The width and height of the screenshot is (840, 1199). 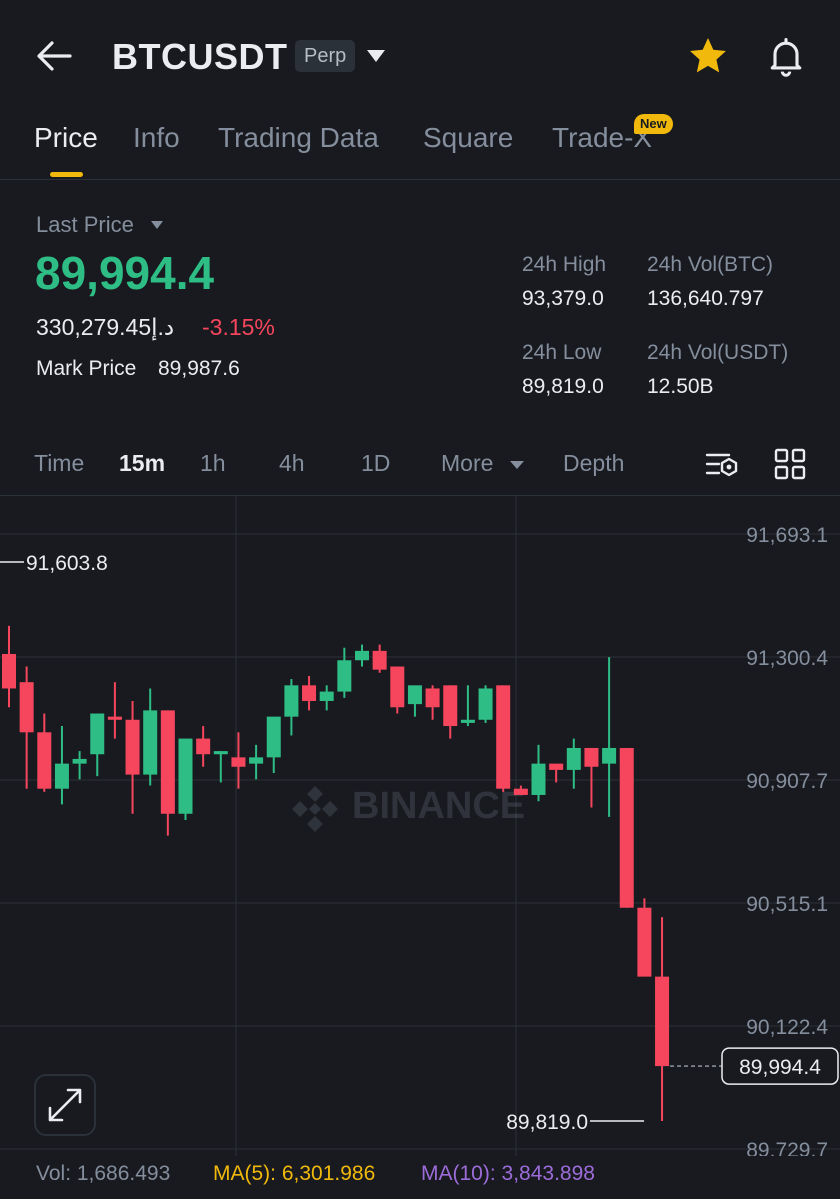 What do you see at coordinates (376, 56) in the screenshot?
I see `chevron-down-icon` at bounding box center [376, 56].